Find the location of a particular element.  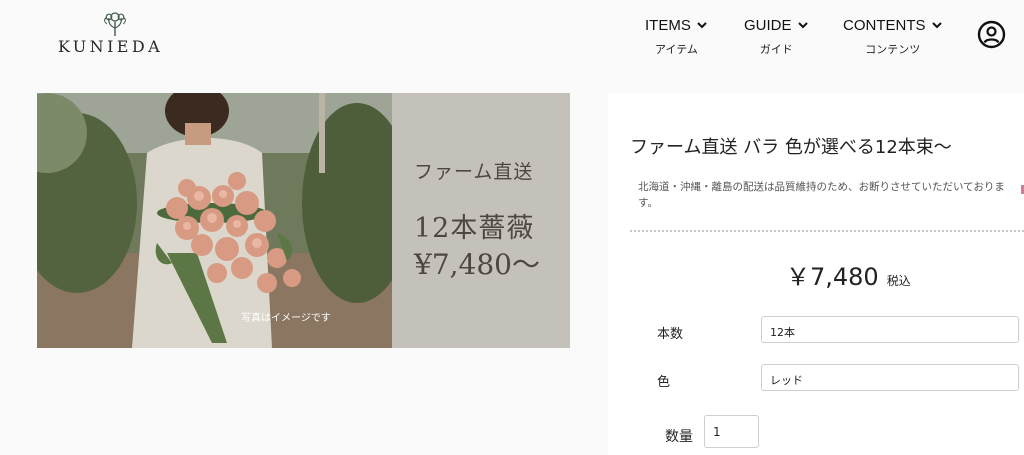

nav-items: ITEMS アイテム is located at coordinates (676, 35).